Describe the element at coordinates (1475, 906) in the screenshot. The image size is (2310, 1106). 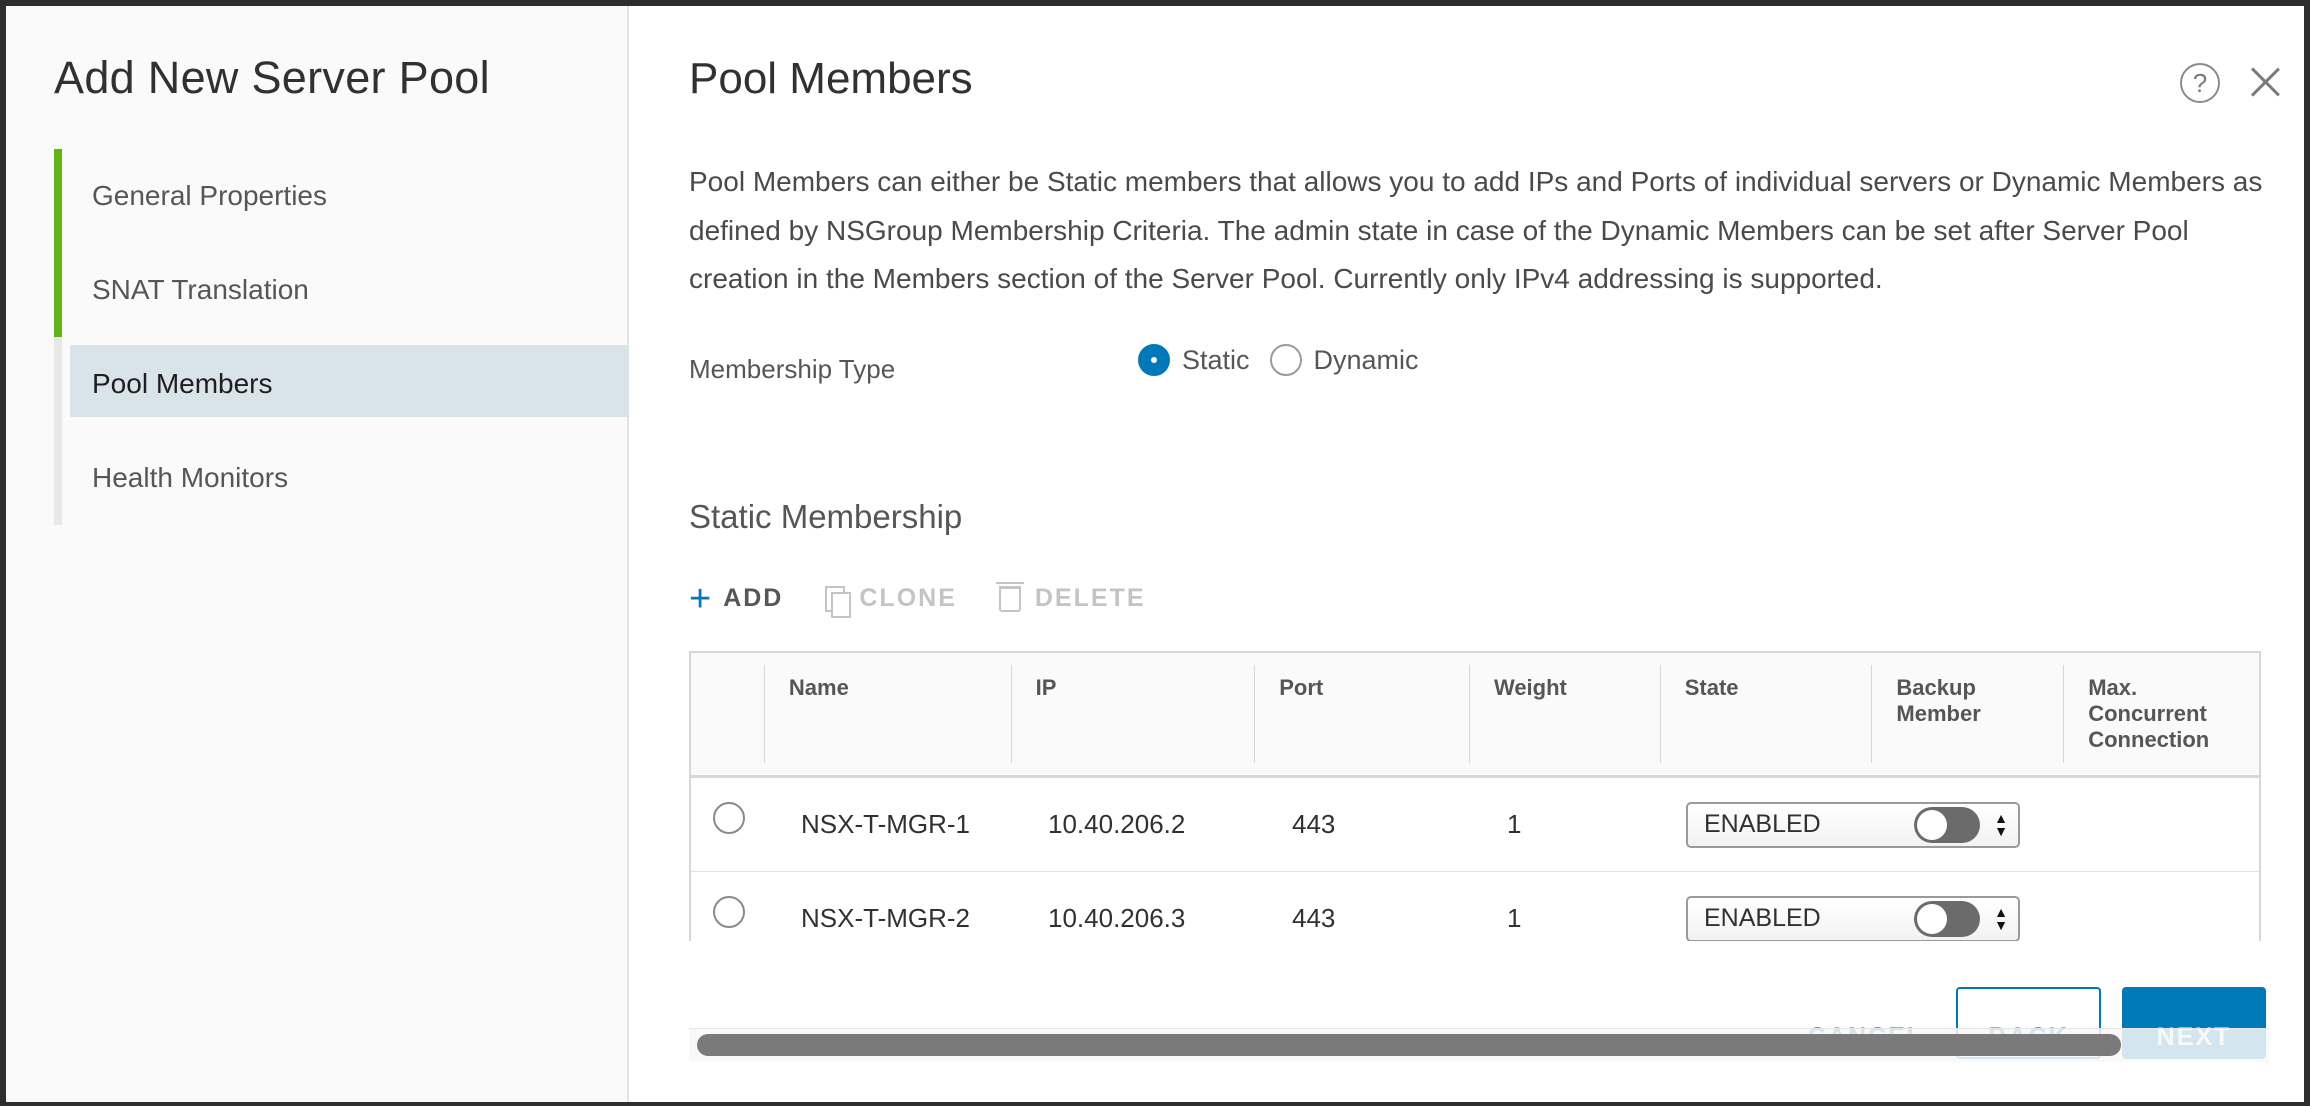
I see `table-row: NSX-T-MGR-2 10.40.206.3 443 1 ENABLED ▲ ▼` at that location.